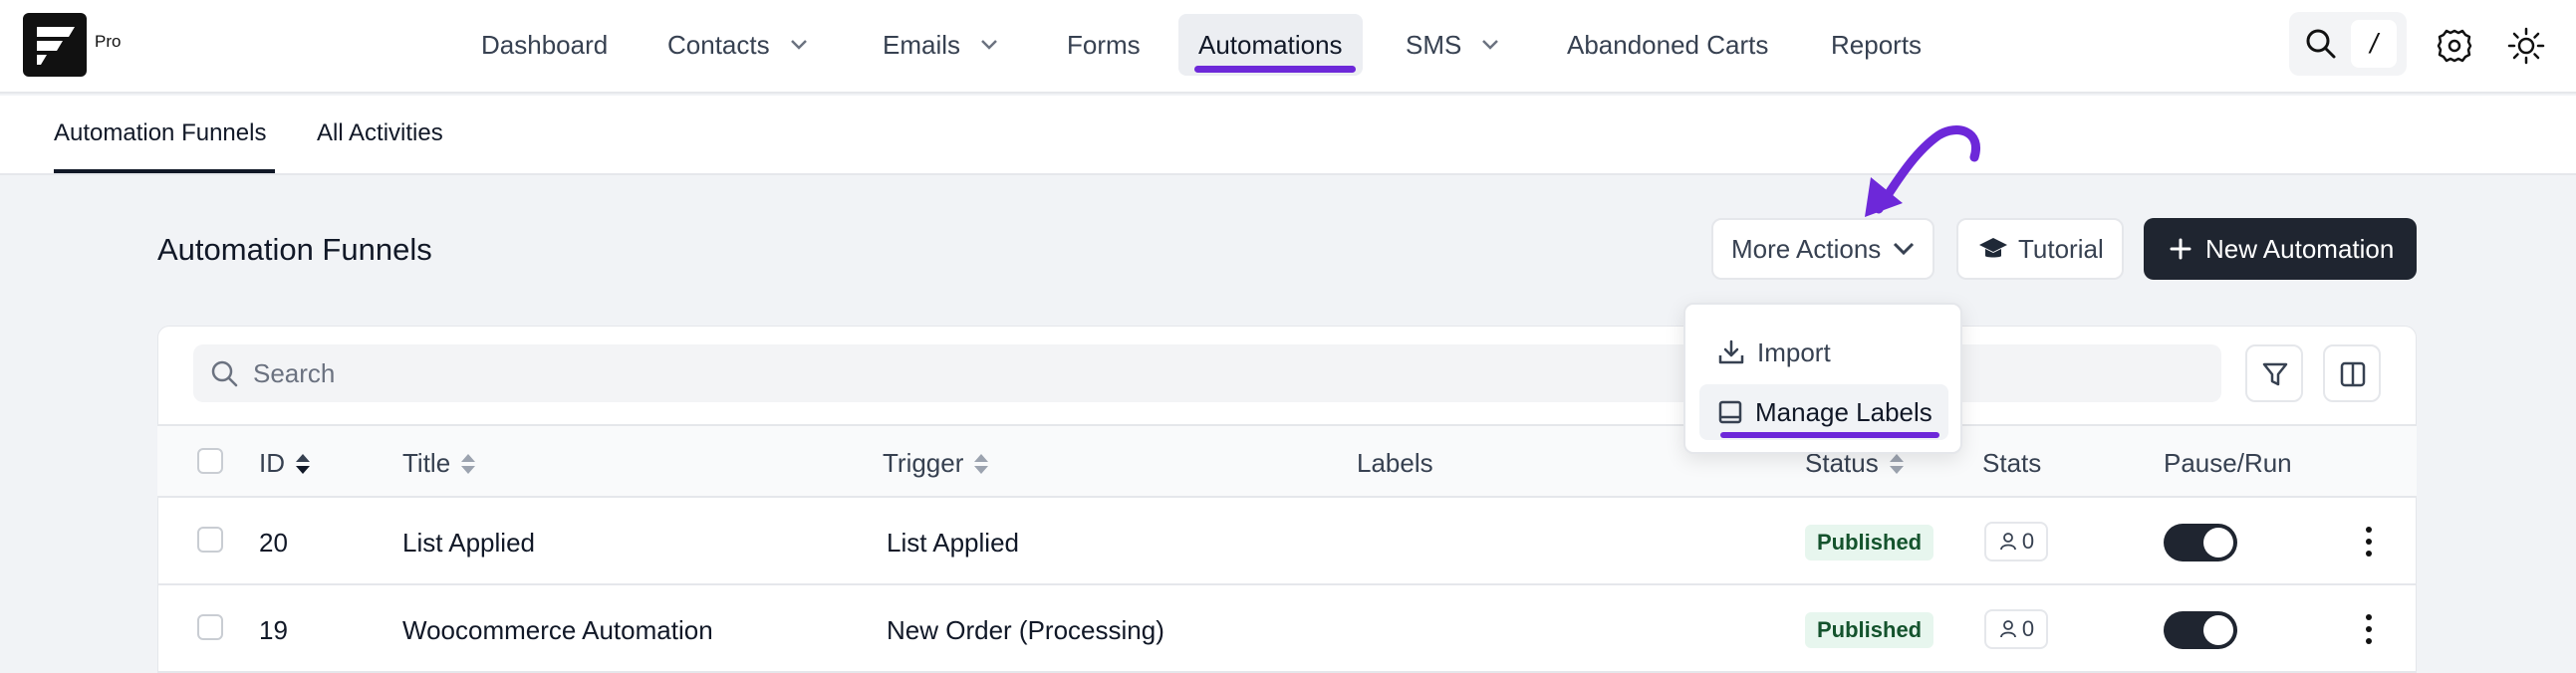  Describe the element at coordinates (1287, 541) in the screenshot. I see `table-row: 20 List Applied List Applied Published 0` at that location.